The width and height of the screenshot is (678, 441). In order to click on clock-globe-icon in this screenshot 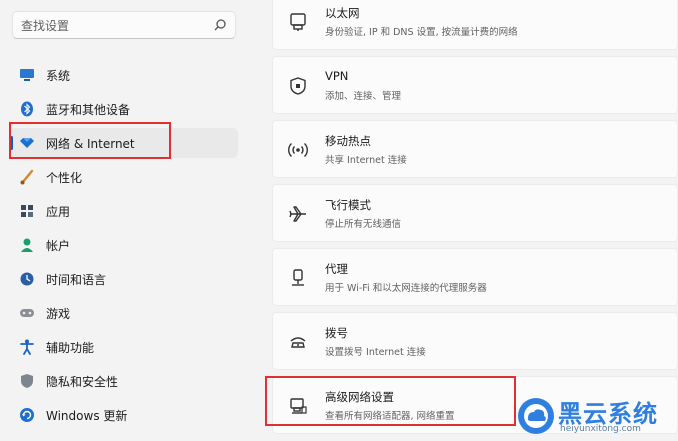, I will do `click(27, 279)`.